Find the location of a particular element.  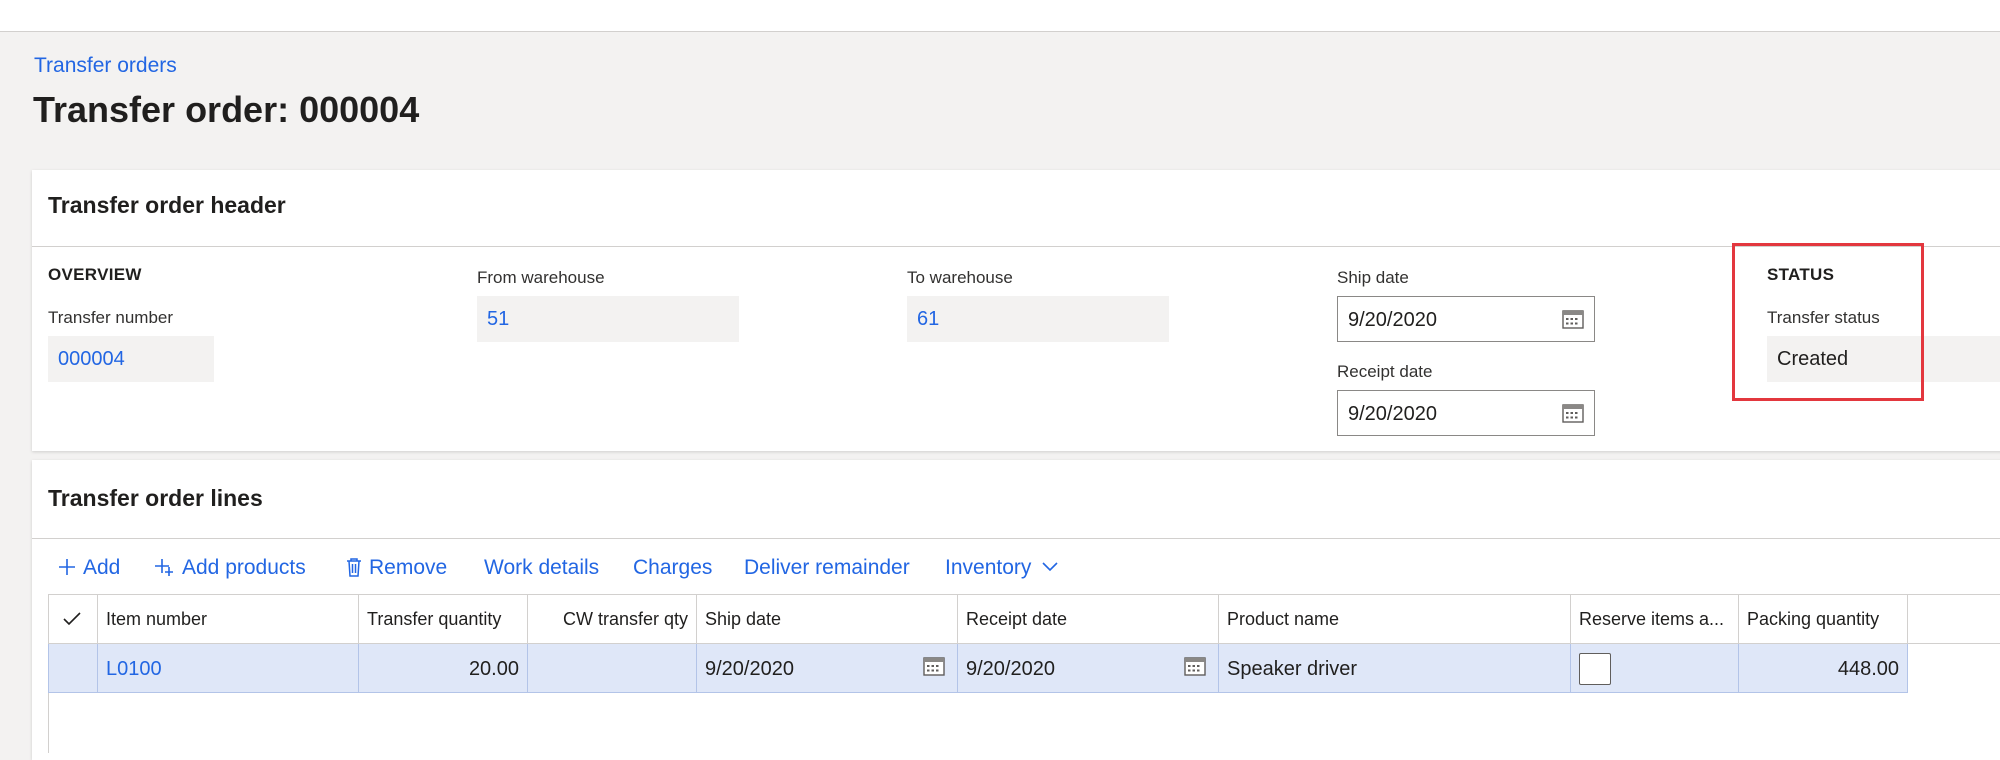

deliver-remainder-button: Deliver remainder is located at coordinates (827, 568).